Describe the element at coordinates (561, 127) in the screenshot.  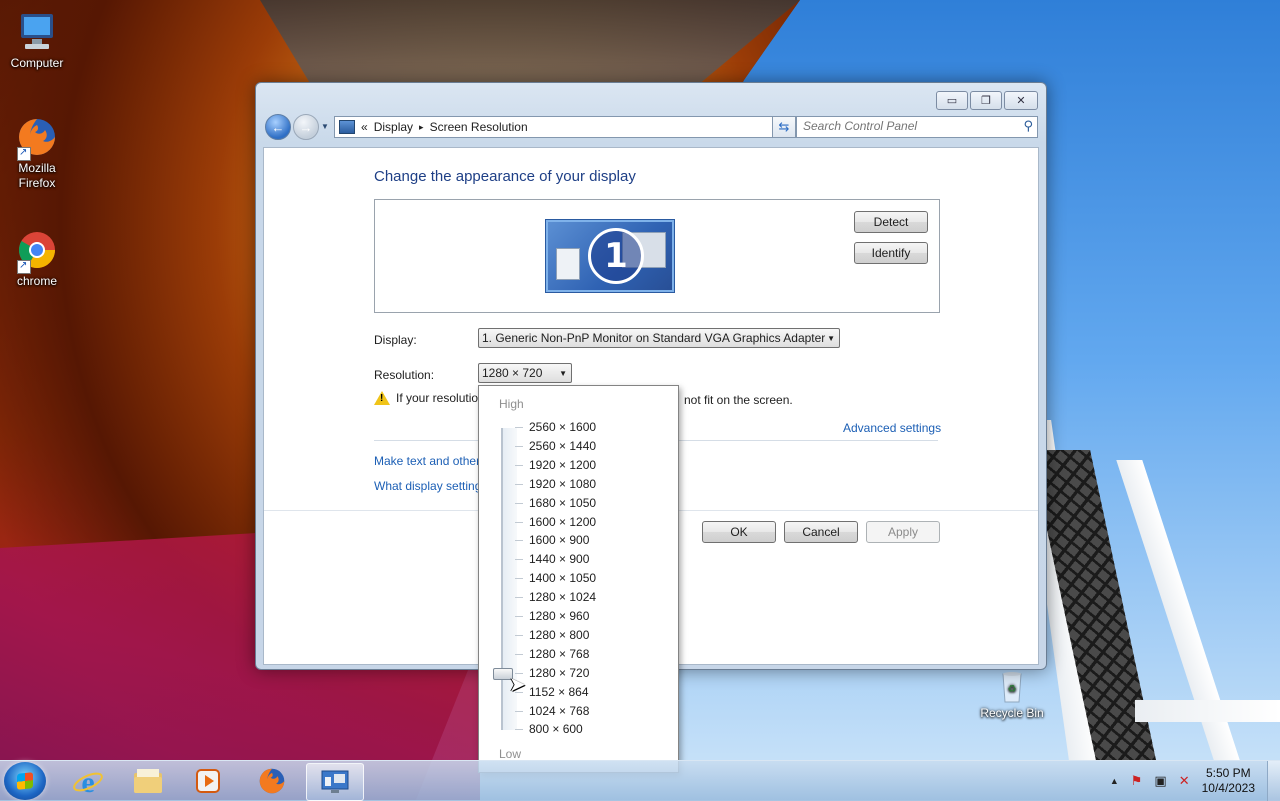
I see `address-bar: « Display ▸ Screen Resolution ▼` at that location.